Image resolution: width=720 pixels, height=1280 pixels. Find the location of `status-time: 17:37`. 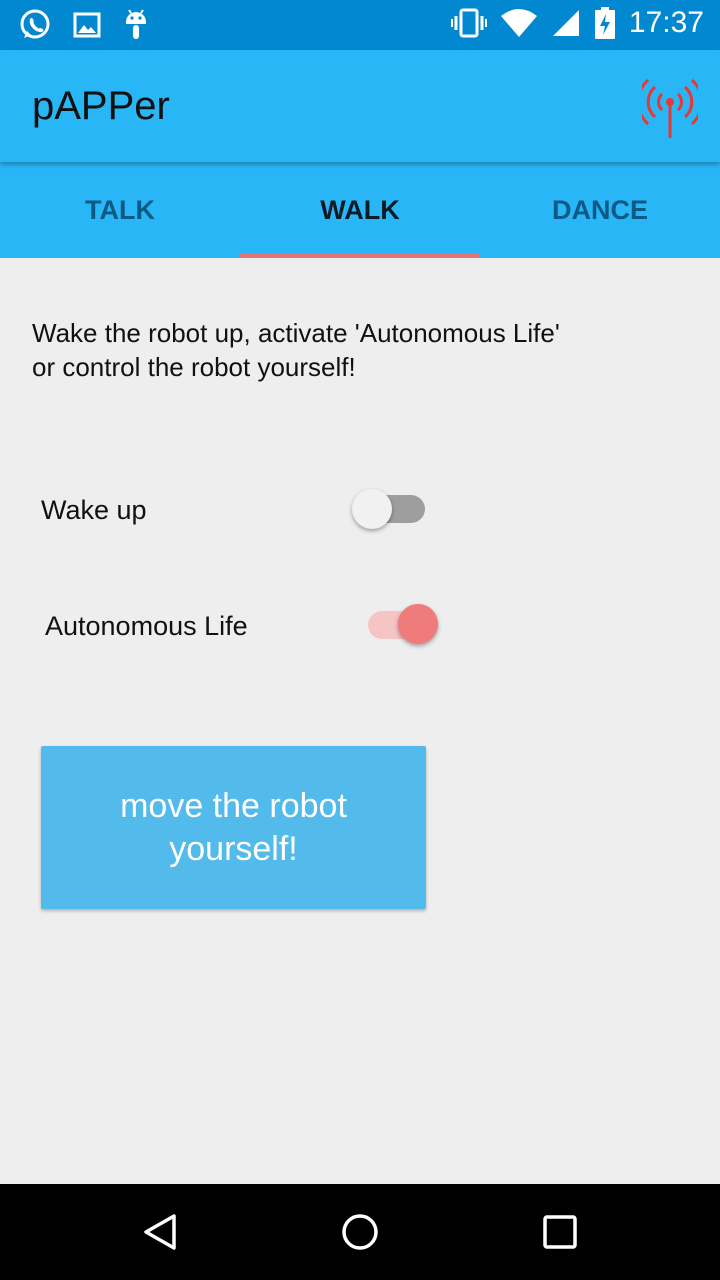

status-time: 17:37 is located at coordinates (666, 22).